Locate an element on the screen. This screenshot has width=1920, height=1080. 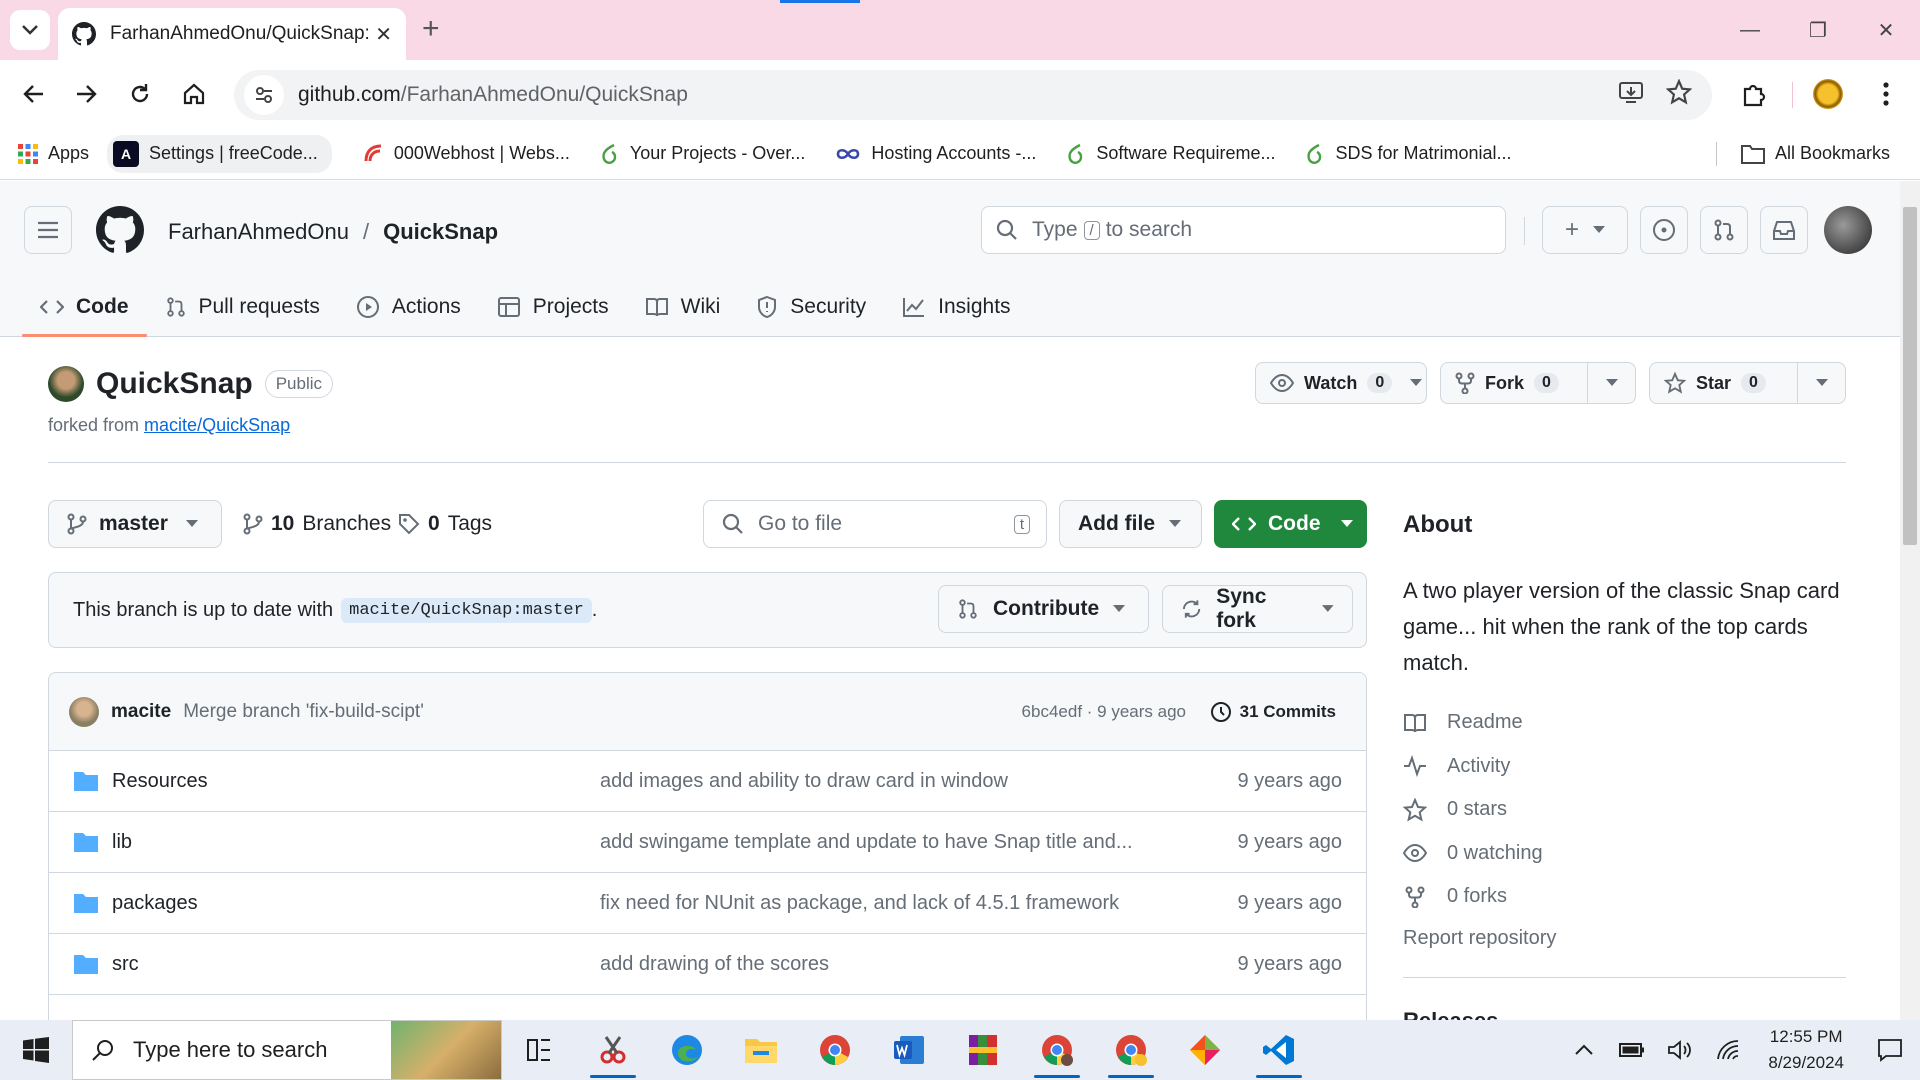
task-view-button is located at coordinates (539, 1050).